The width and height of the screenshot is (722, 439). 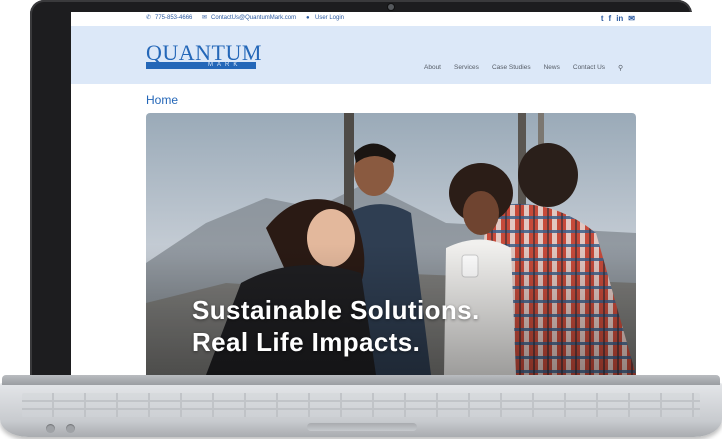 What do you see at coordinates (362, 427) in the screenshot?
I see `trackpad` at bounding box center [362, 427].